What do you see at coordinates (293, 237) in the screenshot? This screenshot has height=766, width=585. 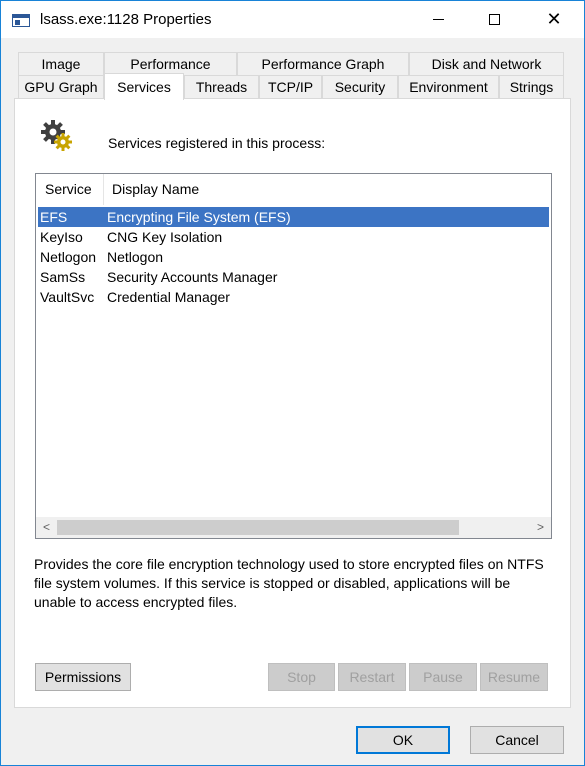 I see `list-item: KeyIso CNG Key Isolation` at bounding box center [293, 237].